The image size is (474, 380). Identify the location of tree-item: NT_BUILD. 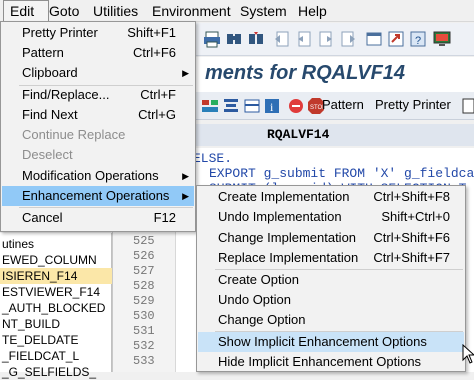
(56, 324).